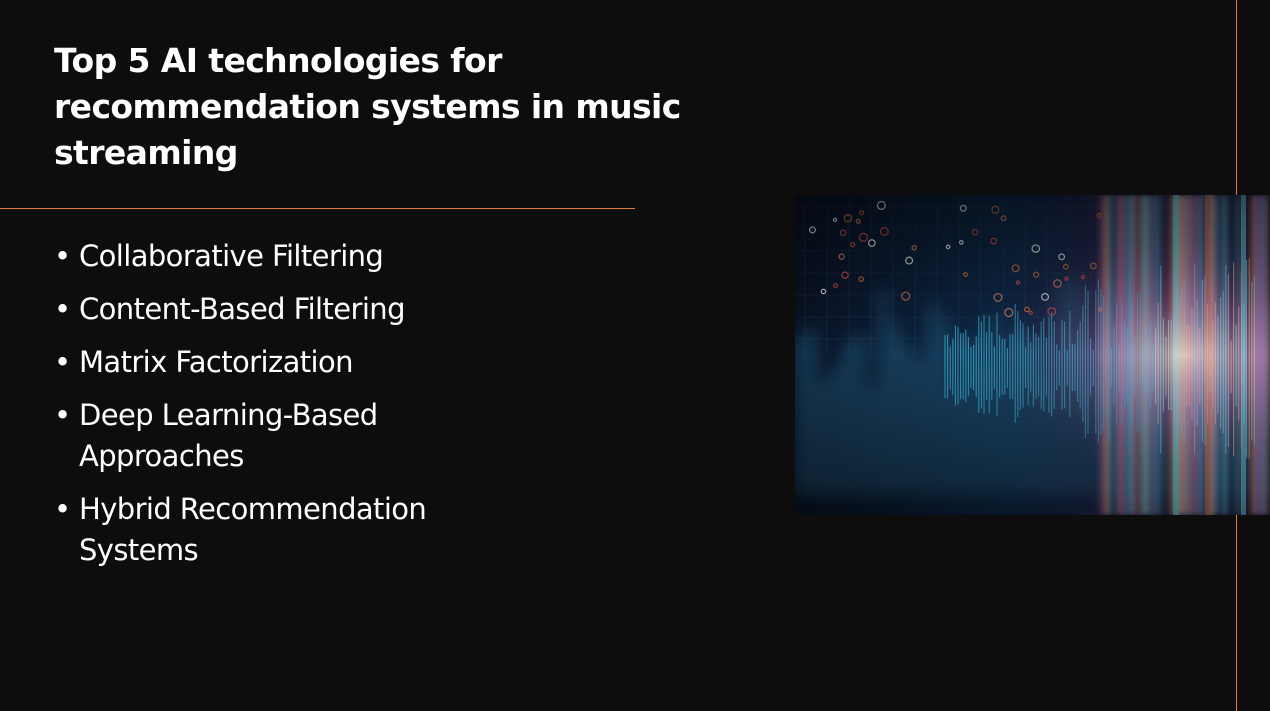 Image resolution: width=1270 pixels, height=711 pixels. I want to click on bullet-item: • Content-Based Filtering, so click(284, 309).